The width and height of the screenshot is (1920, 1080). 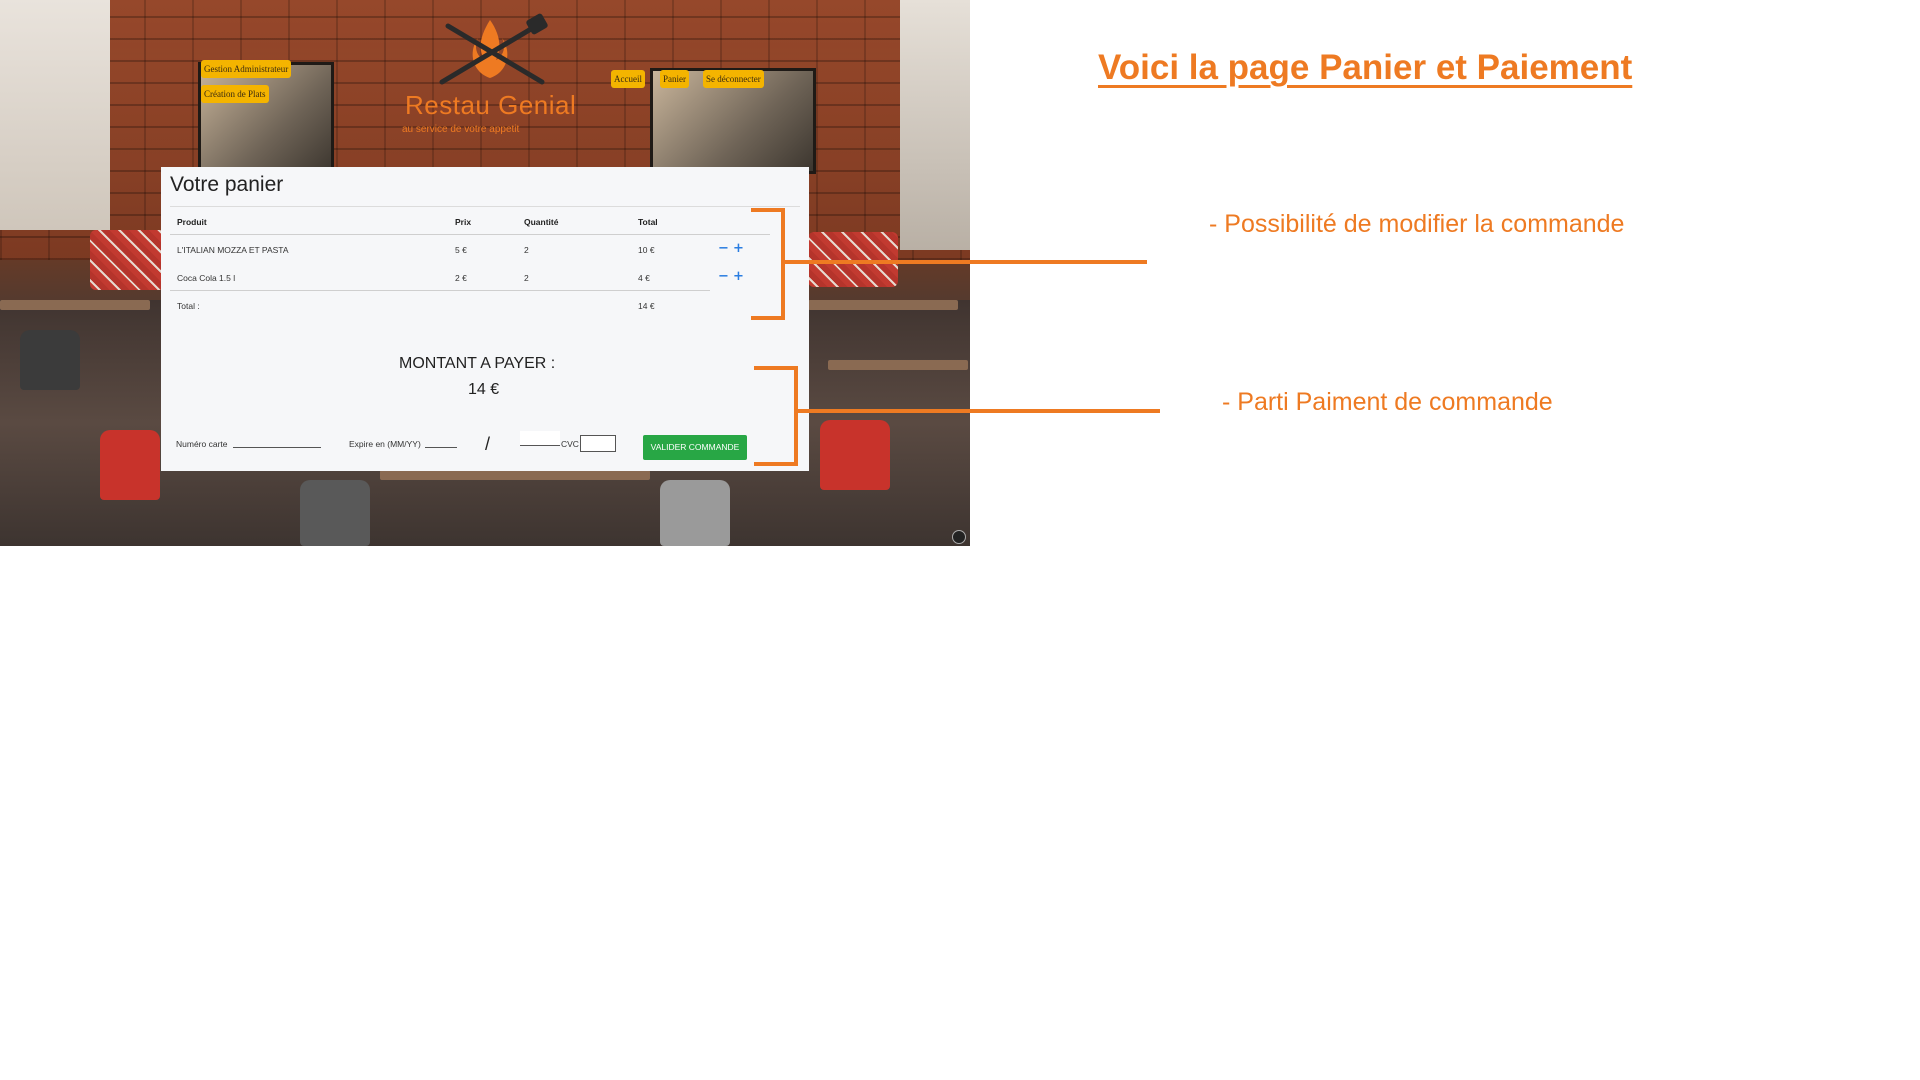 I want to click on row2-total: 4 €, so click(x=644, y=278).